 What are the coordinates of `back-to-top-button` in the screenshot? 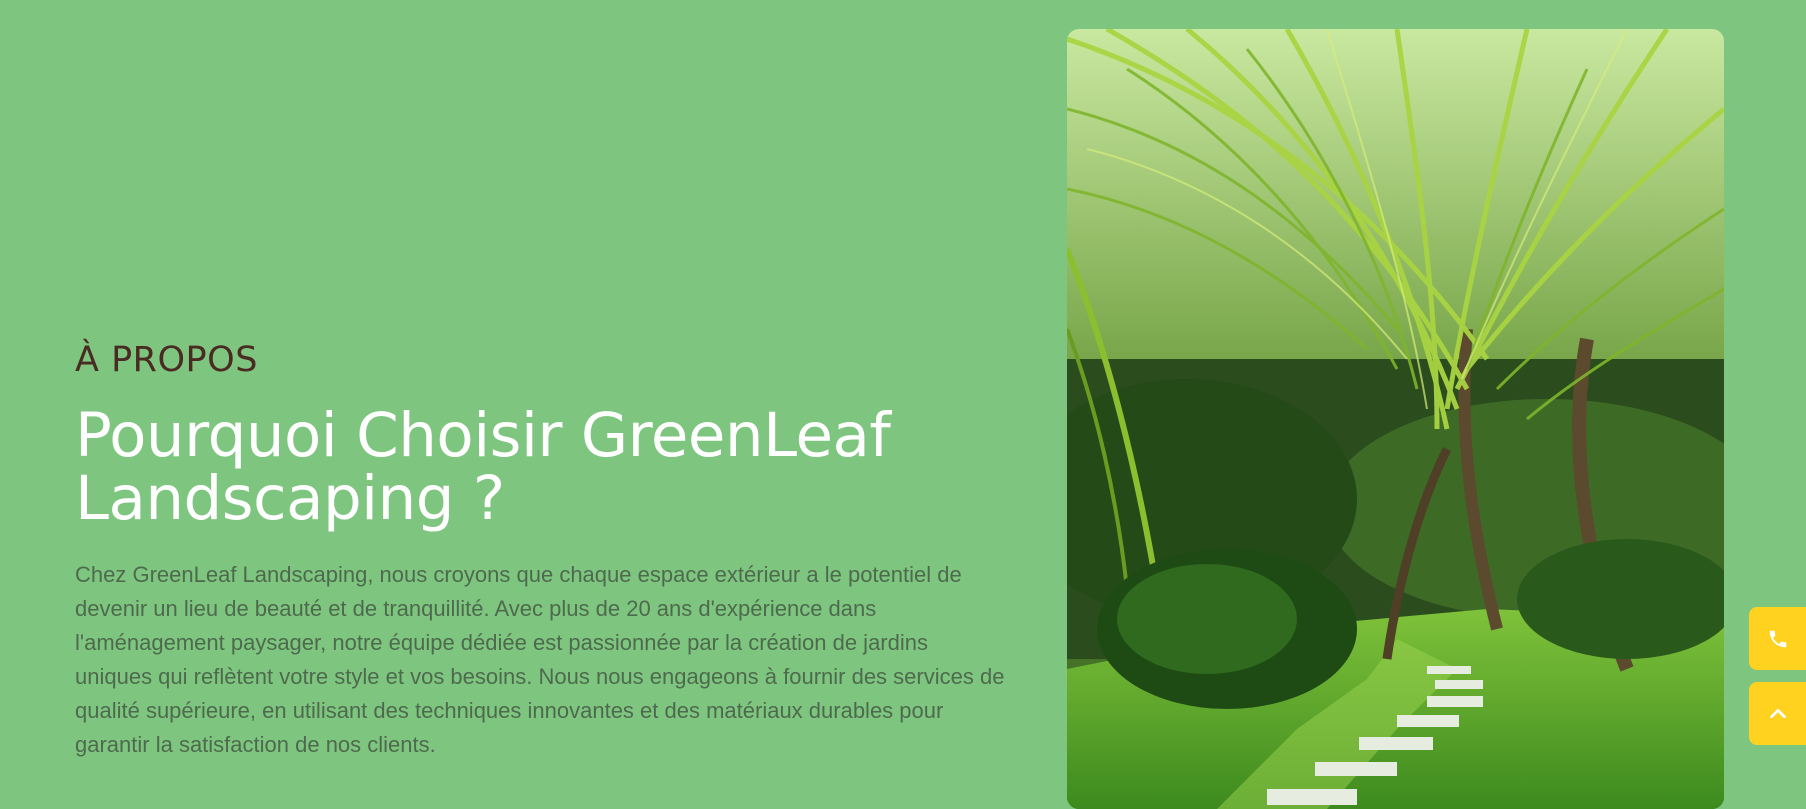 It's located at (1777, 713).